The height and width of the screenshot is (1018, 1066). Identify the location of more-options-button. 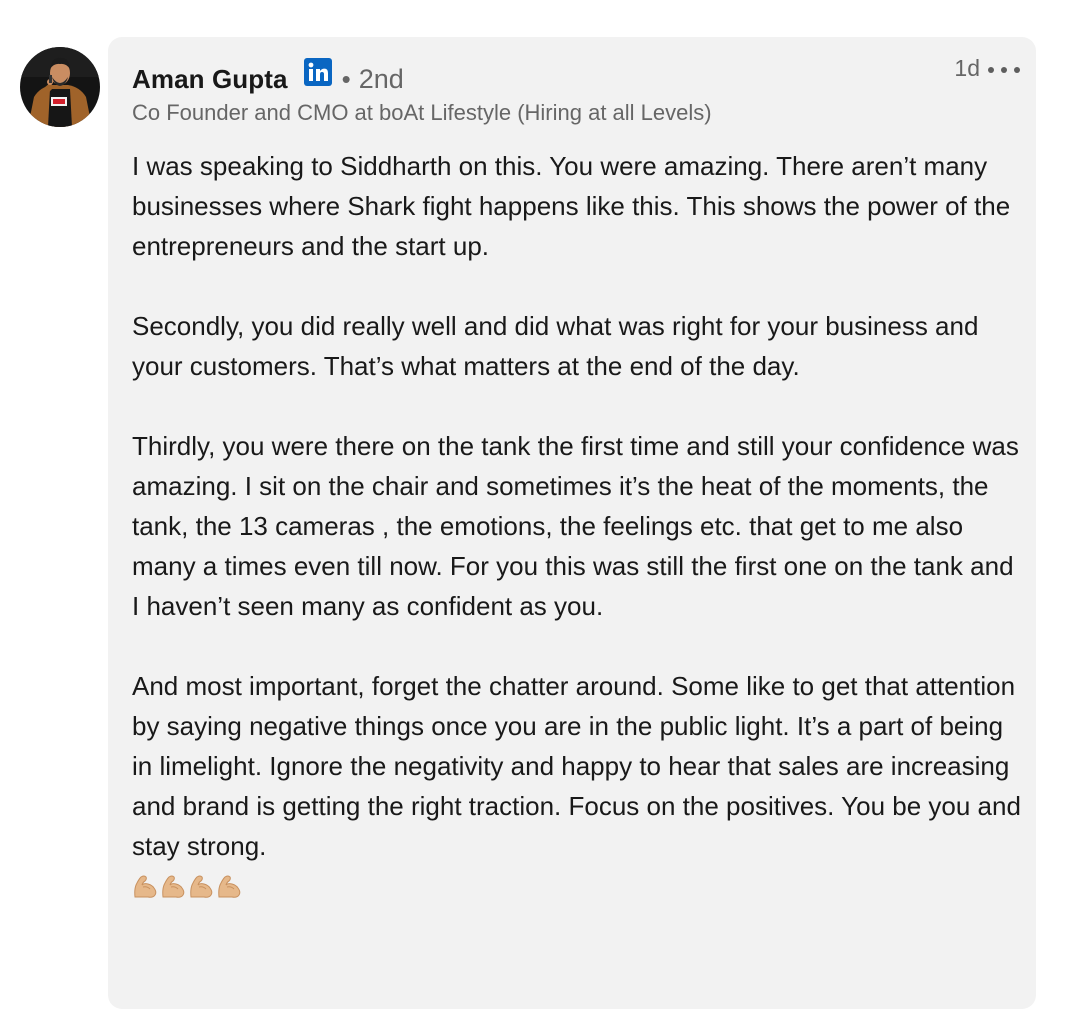
(1004, 70).